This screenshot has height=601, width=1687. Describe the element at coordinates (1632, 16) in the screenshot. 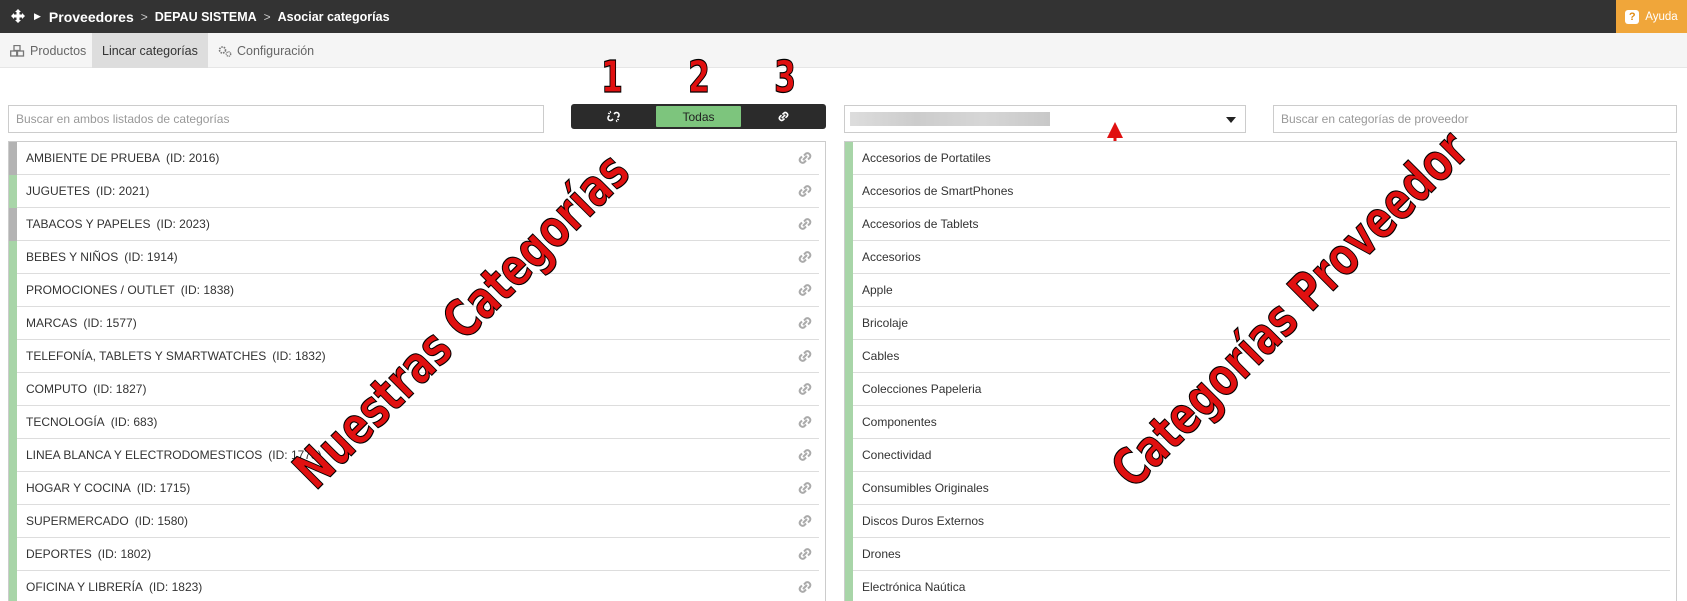

I see `question-icon: ?` at that location.